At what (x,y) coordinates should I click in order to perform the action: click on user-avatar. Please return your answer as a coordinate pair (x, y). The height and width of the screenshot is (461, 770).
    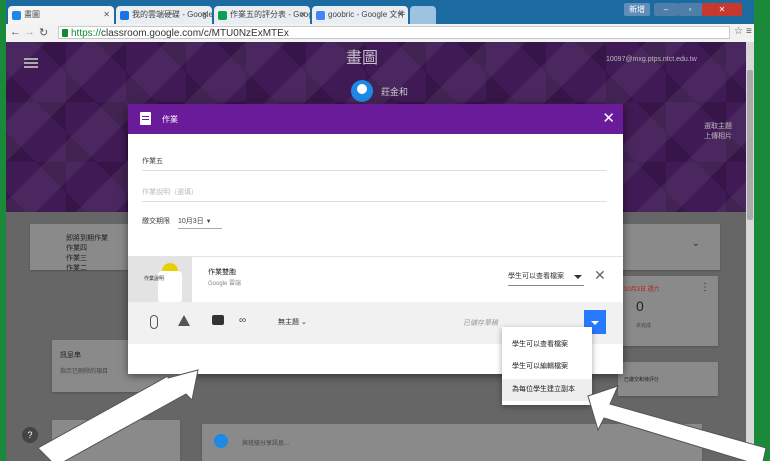
    Looking at the image, I should click on (221, 441).